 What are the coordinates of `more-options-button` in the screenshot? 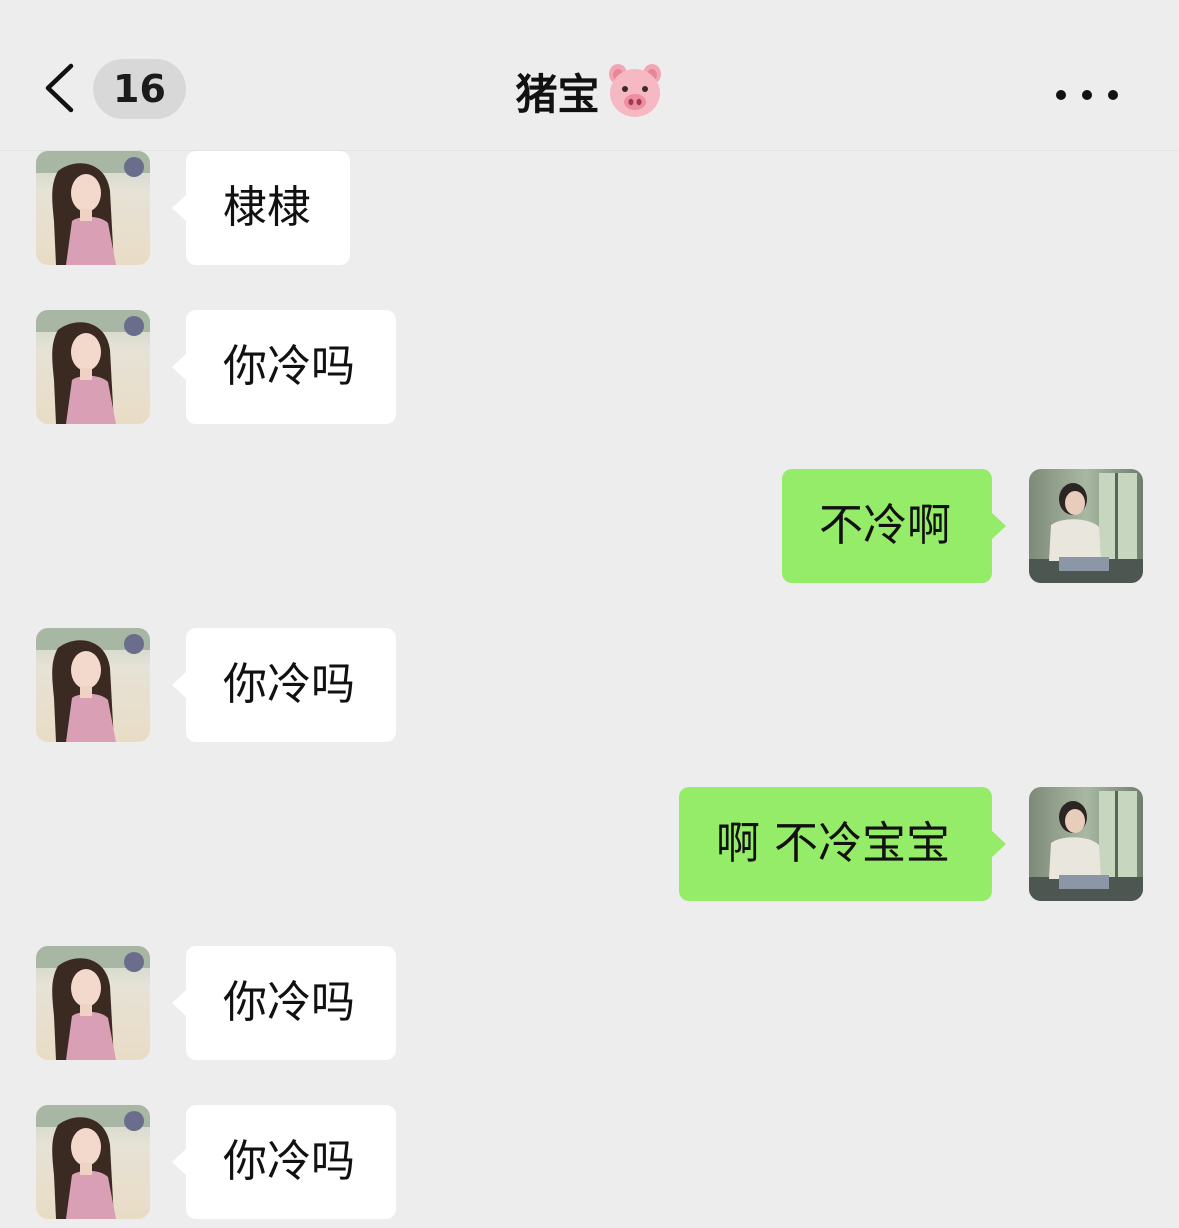 It's located at (1087, 95).